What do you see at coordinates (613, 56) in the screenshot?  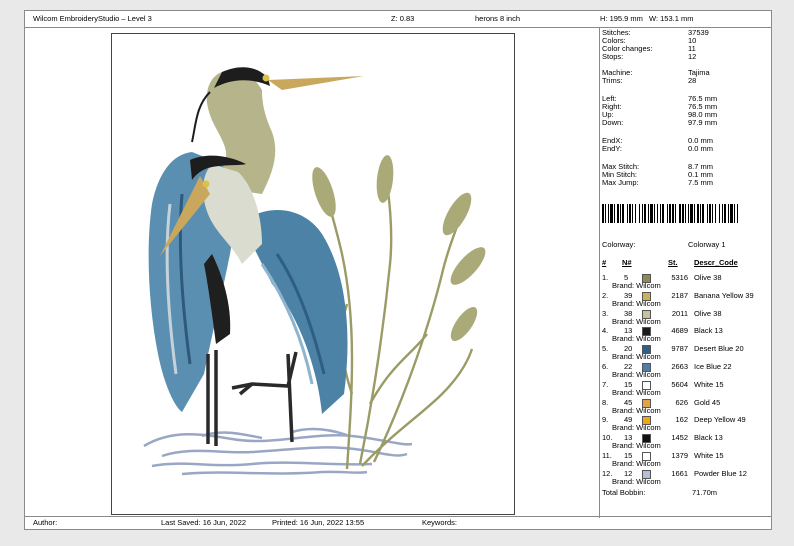 I see `stat-label: Stops:` at bounding box center [613, 56].